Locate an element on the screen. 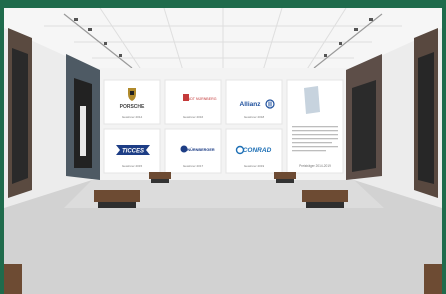  bench-mid-left is located at coordinates (117, 199).